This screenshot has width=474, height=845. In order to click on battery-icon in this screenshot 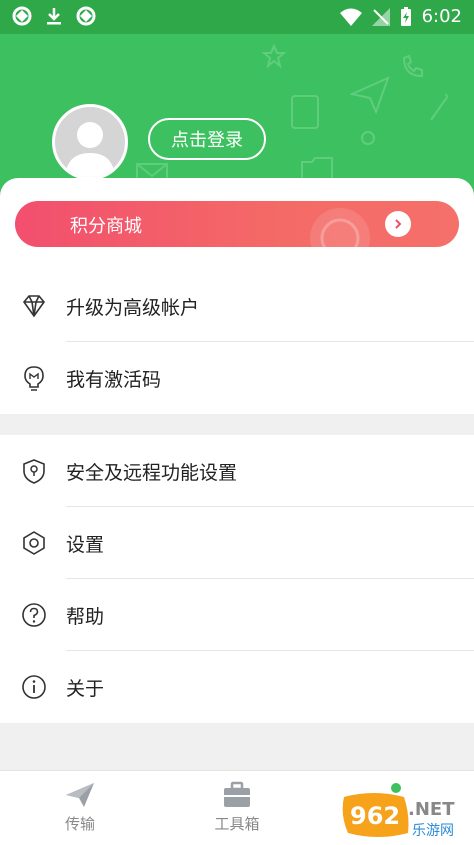, I will do `click(405, 16)`.